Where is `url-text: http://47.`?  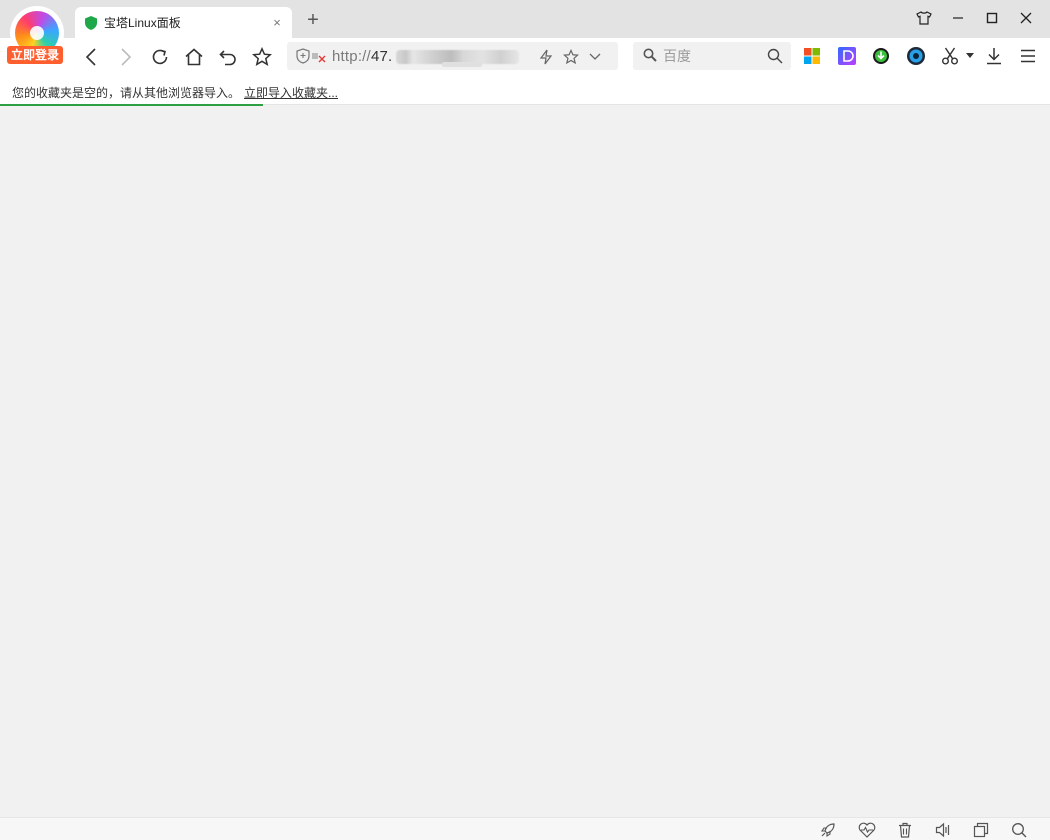 url-text: http://47. is located at coordinates (362, 56).